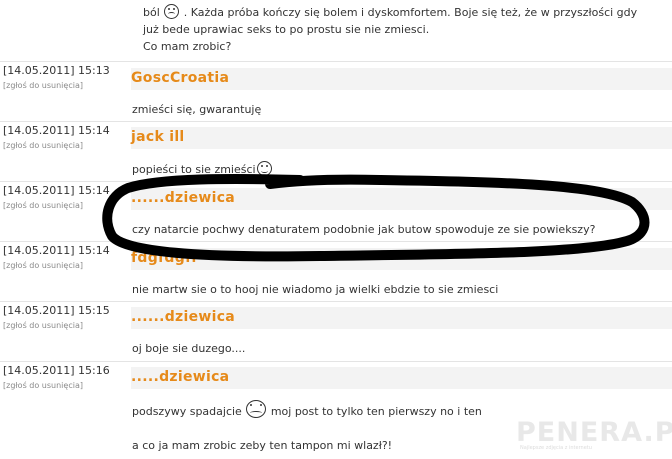  I want to click on post: GoscCroatia zmieści się, gwarantuję, so click(399, 94).